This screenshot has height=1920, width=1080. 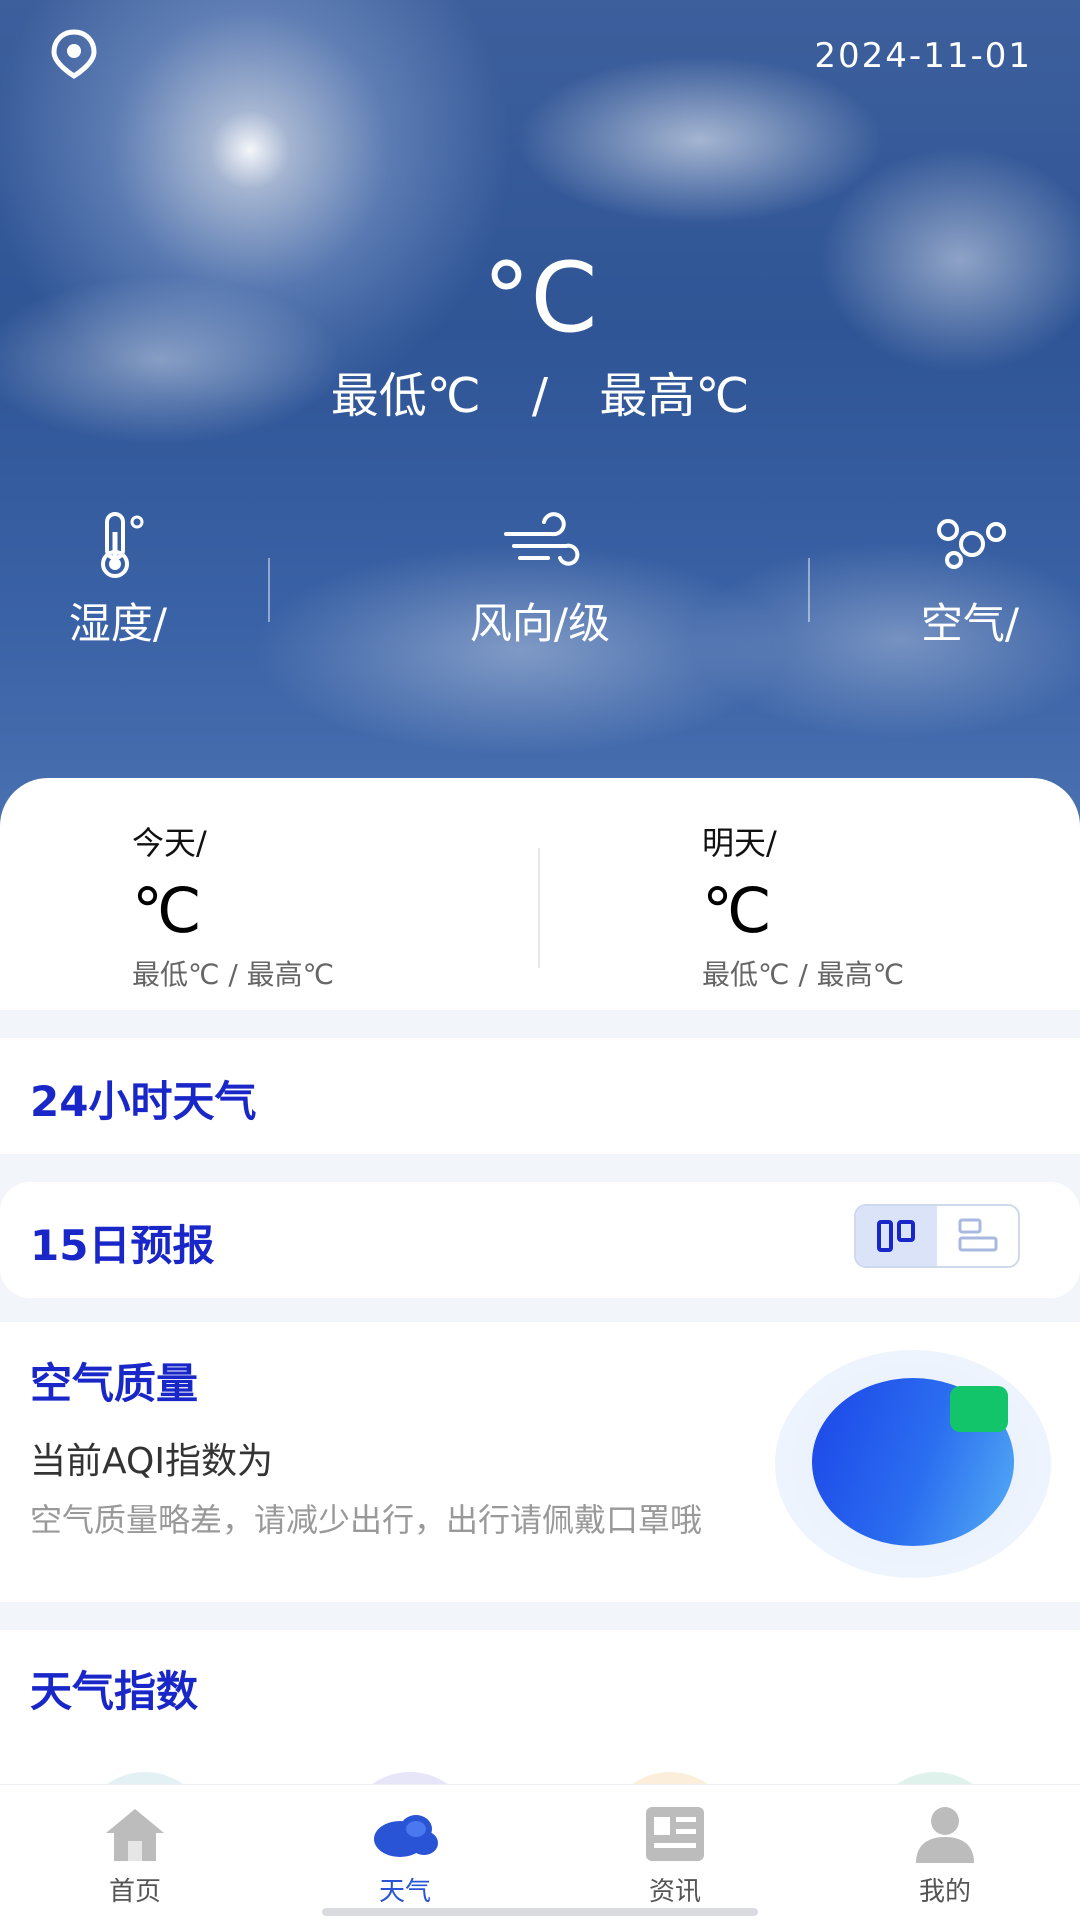 What do you see at coordinates (122, 1245) in the screenshot?
I see `forecast-title: 15日预报` at bounding box center [122, 1245].